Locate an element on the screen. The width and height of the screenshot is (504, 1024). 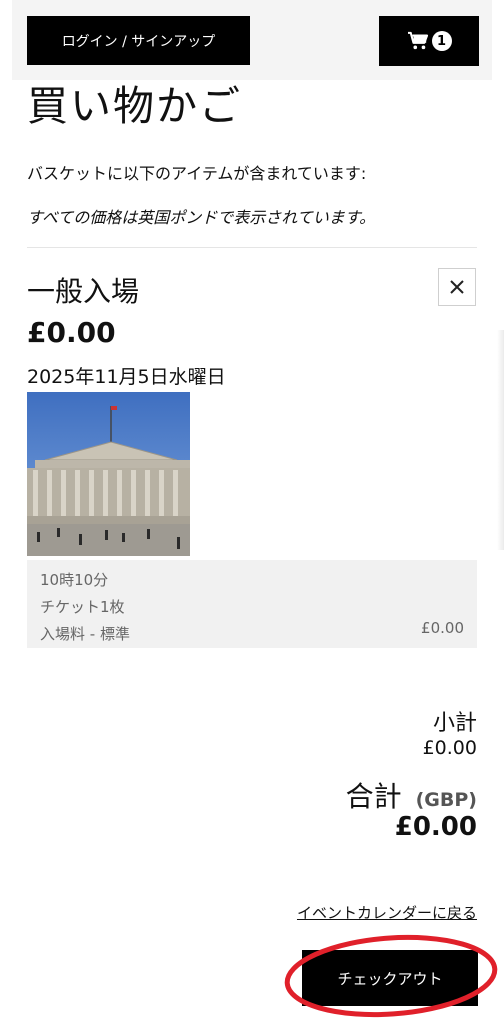
ticket-type: 入場料 - 標準 is located at coordinates (85, 634).